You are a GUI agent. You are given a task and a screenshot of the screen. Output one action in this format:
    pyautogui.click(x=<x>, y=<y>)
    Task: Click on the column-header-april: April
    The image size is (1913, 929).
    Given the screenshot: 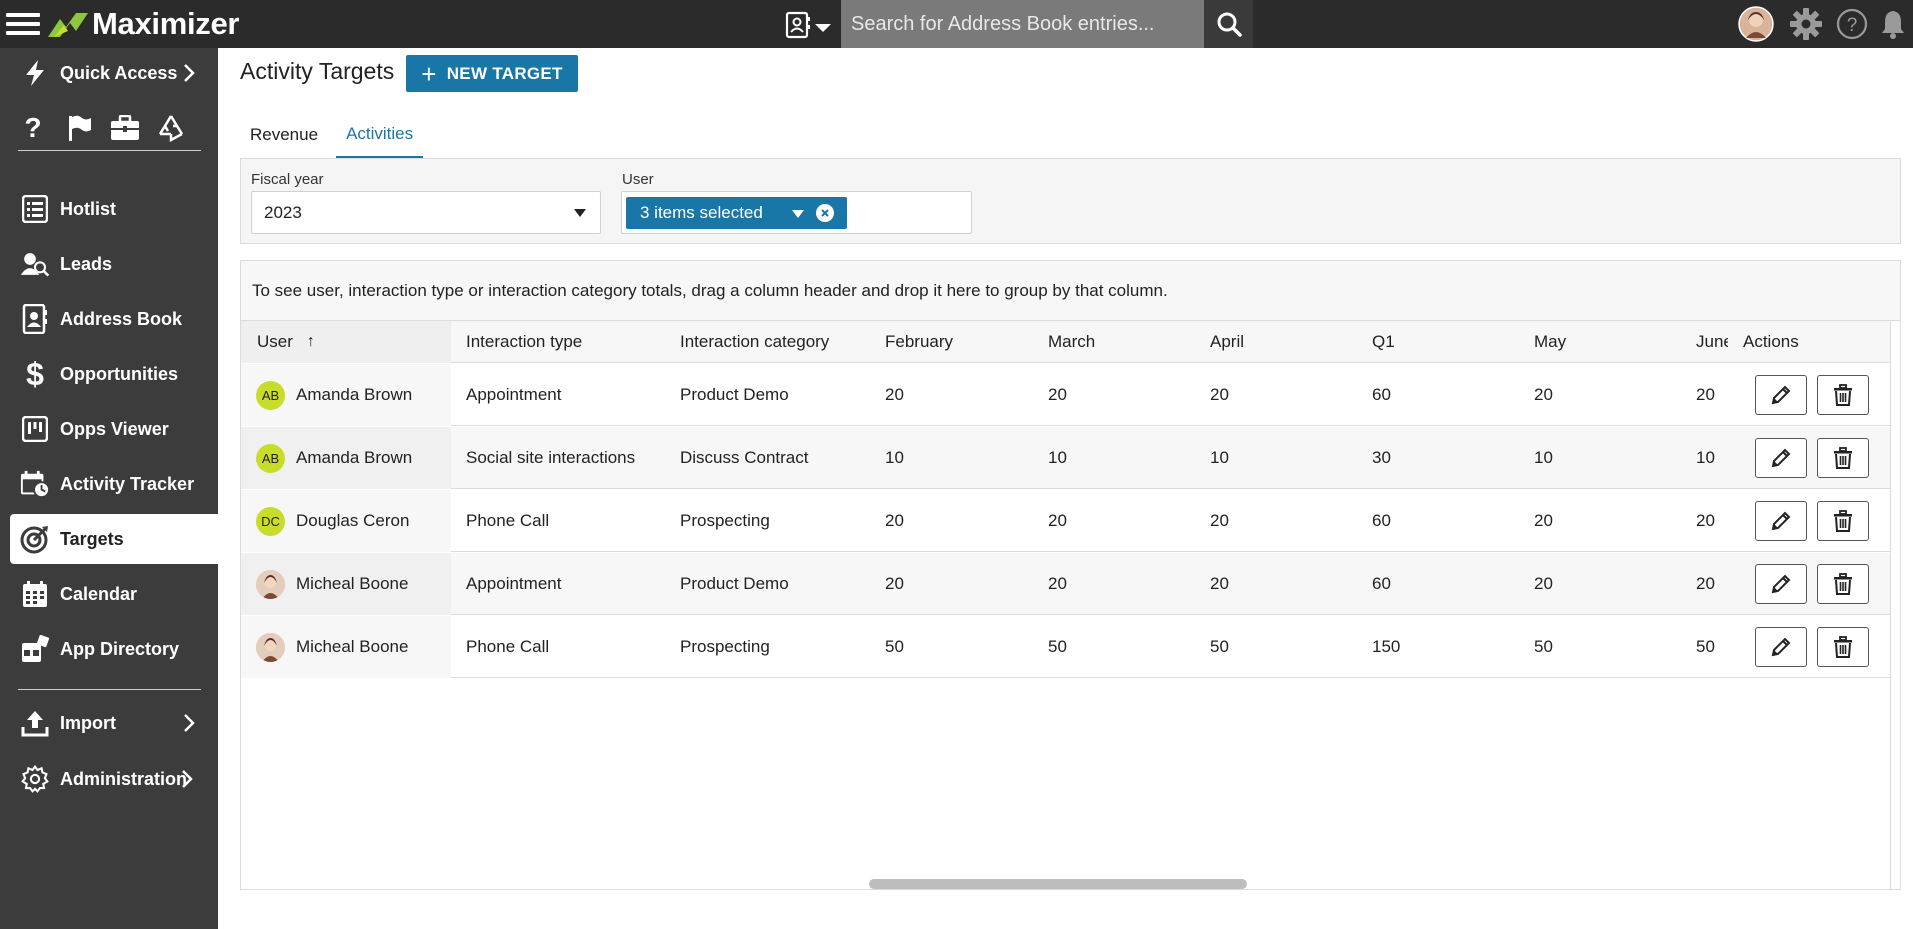 What is the action you would take?
    pyautogui.click(x=1285, y=342)
    